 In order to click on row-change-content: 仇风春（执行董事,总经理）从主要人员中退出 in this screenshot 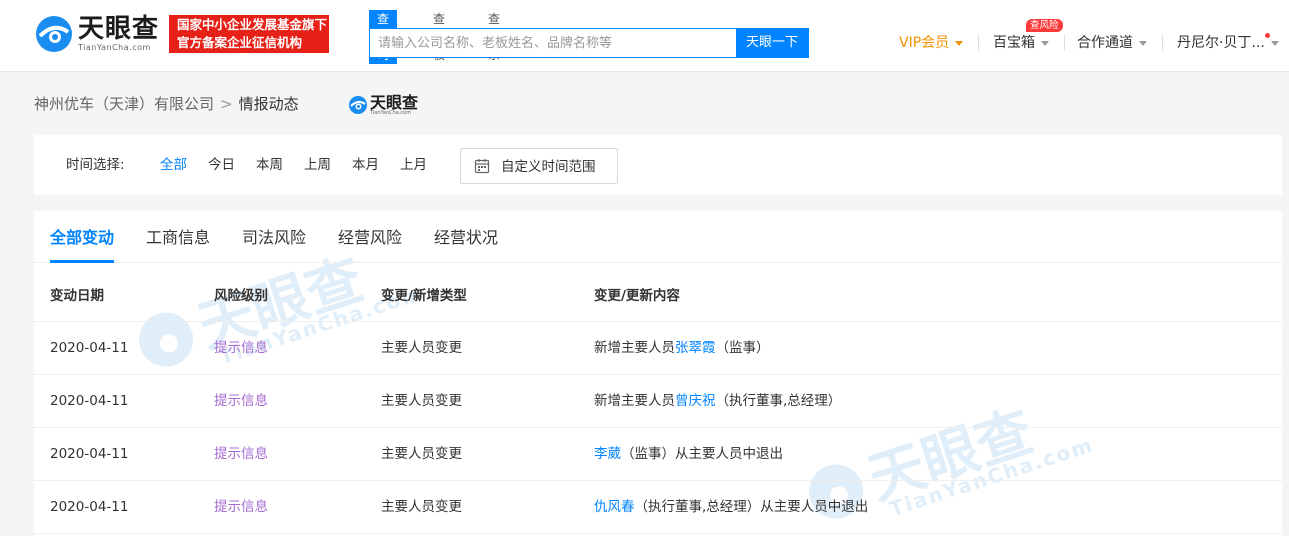, I will do `click(731, 507)`.